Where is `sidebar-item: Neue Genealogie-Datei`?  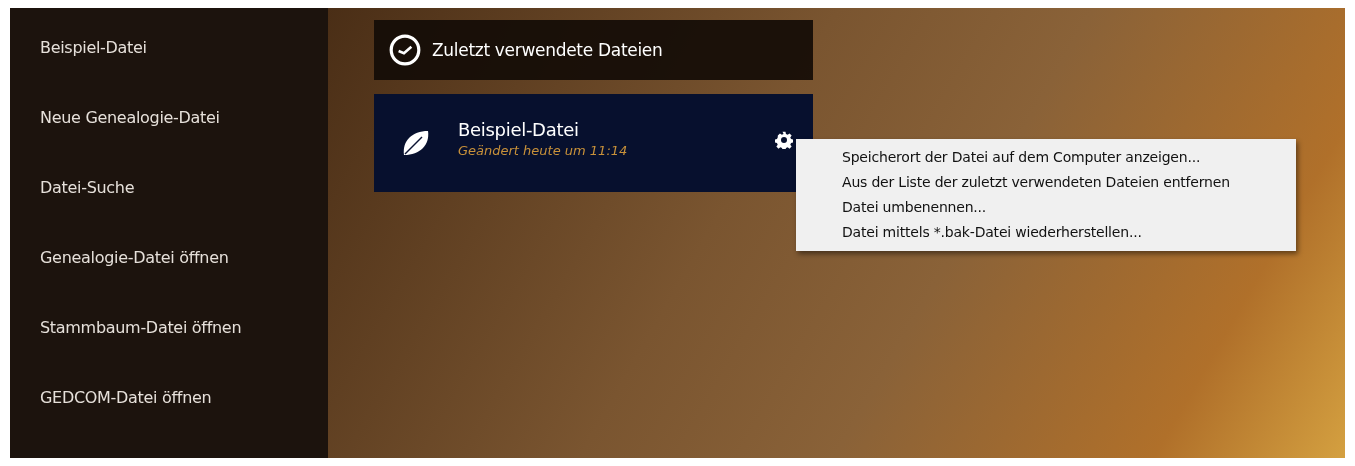
sidebar-item: Neue Genealogie-Datei is located at coordinates (169, 143).